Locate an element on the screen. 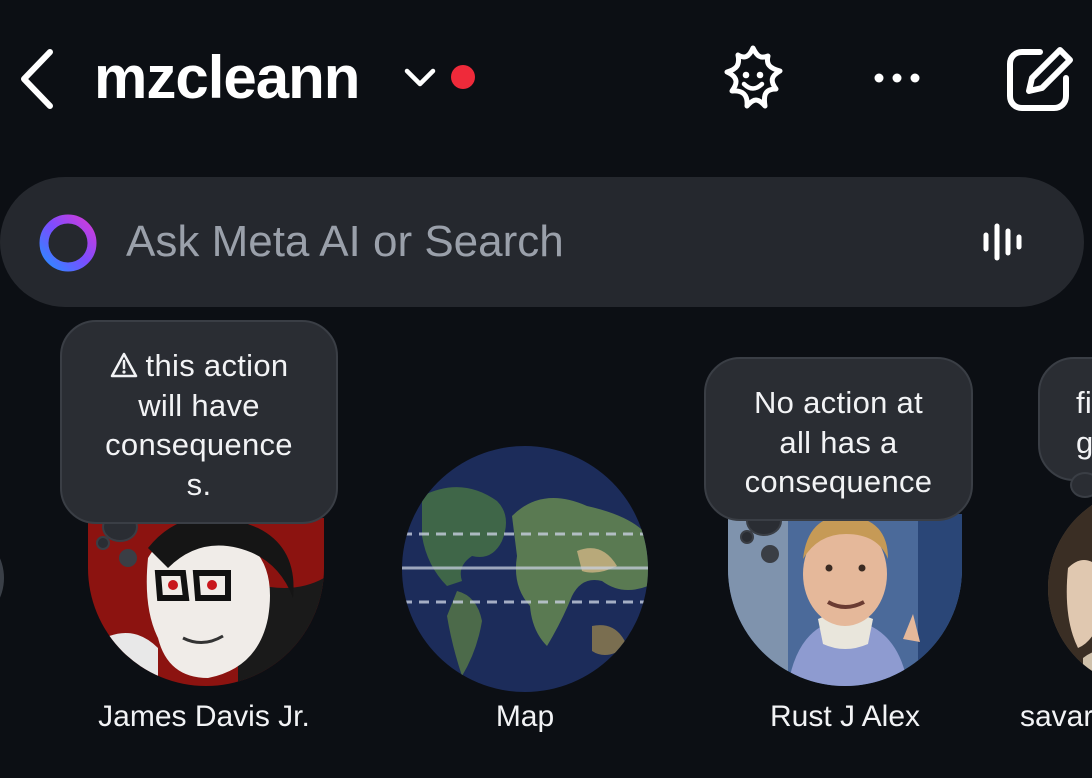  voice-search-button is located at coordinates (1003, 242).